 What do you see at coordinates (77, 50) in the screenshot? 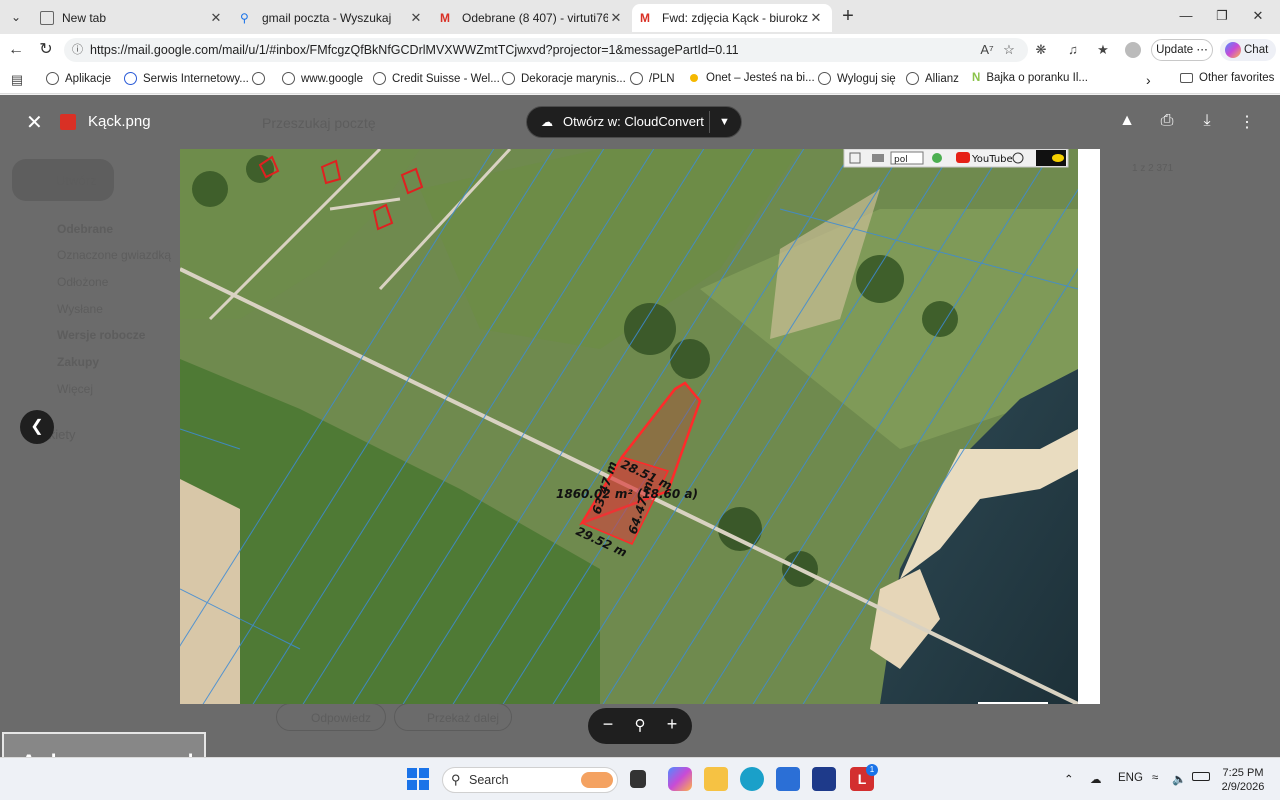
I see `site-info-icon: ⓘ` at bounding box center [77, 50].